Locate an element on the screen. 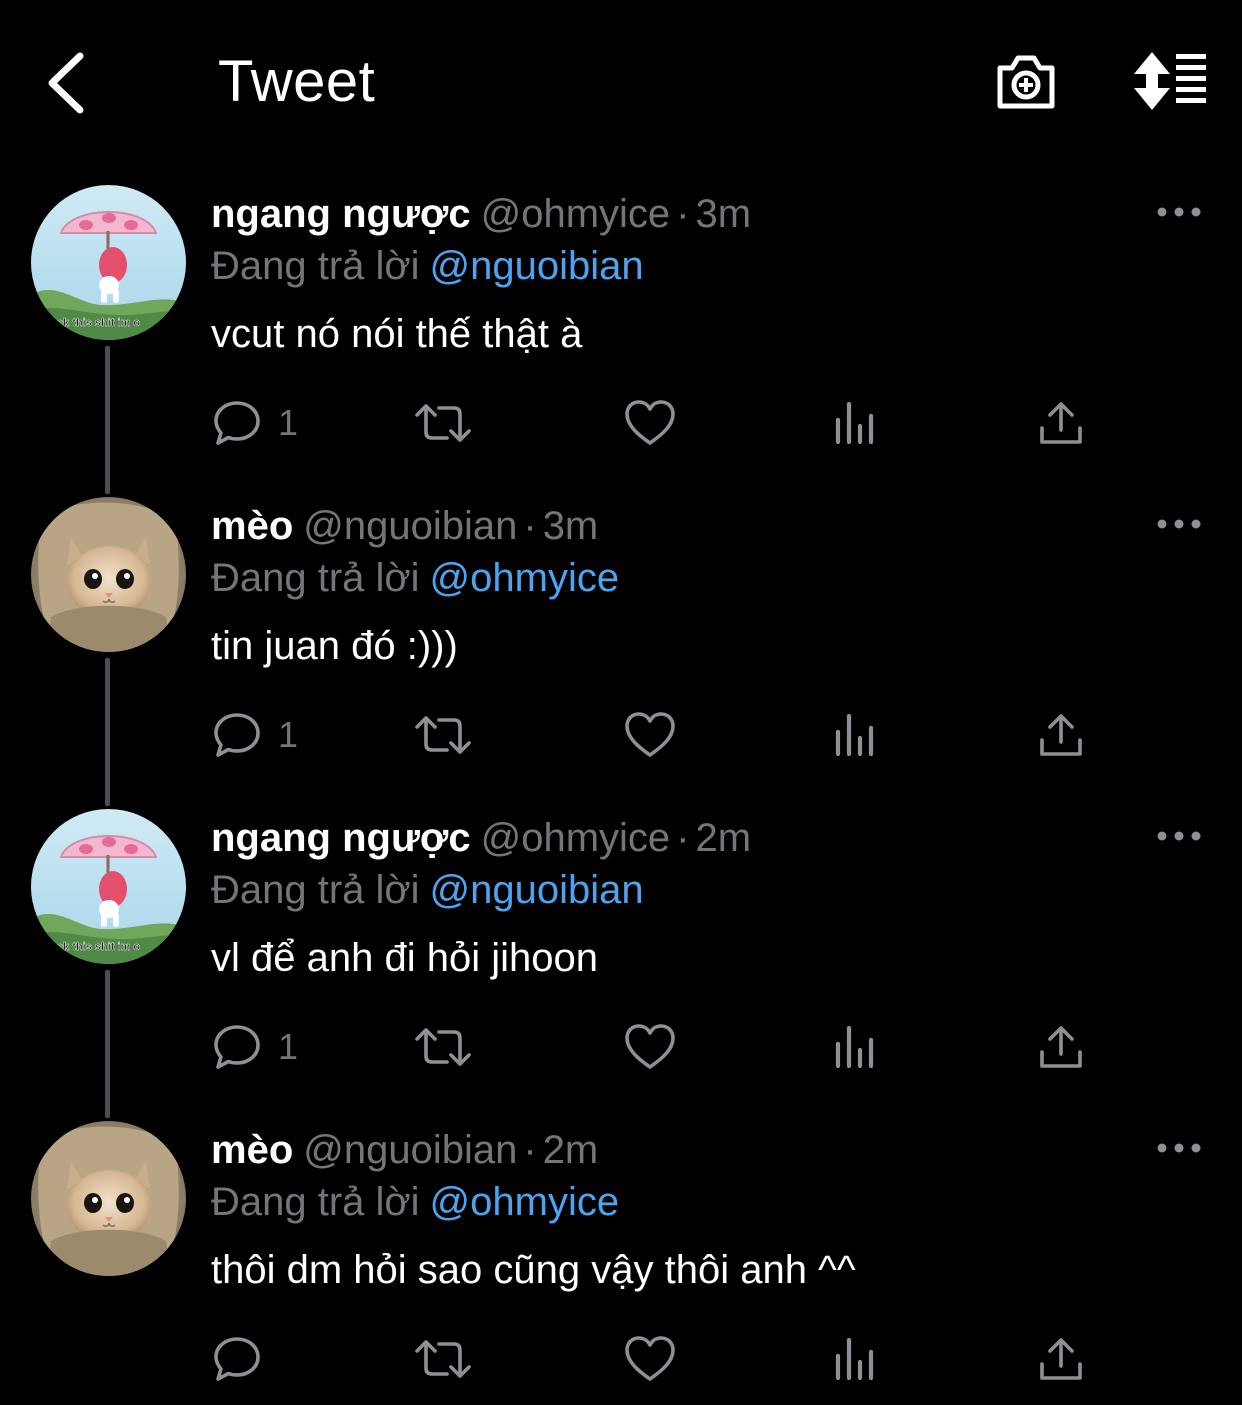 Image resolution: width=1242 pixels, height=1405 pixels. tweet-text: vcut nó nói thế thật à is located at coordinates (397, 334).